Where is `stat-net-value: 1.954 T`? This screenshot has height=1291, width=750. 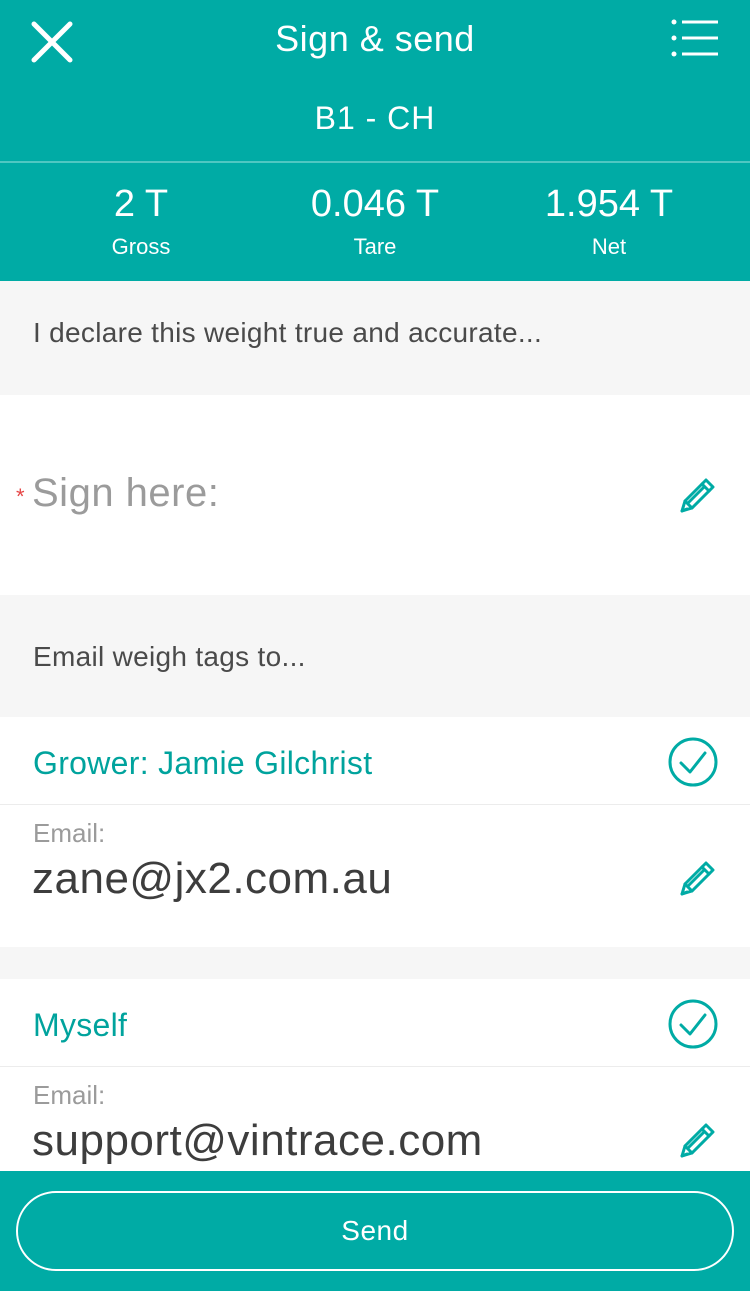
stat-net-value: 1.954 T is located at coordinates (609, 204).